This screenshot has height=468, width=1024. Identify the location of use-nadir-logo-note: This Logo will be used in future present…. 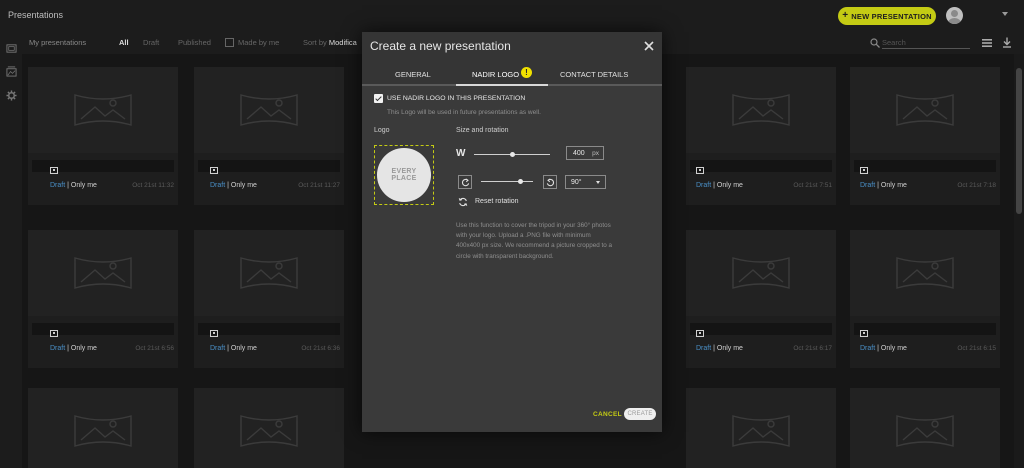
(464, 112).